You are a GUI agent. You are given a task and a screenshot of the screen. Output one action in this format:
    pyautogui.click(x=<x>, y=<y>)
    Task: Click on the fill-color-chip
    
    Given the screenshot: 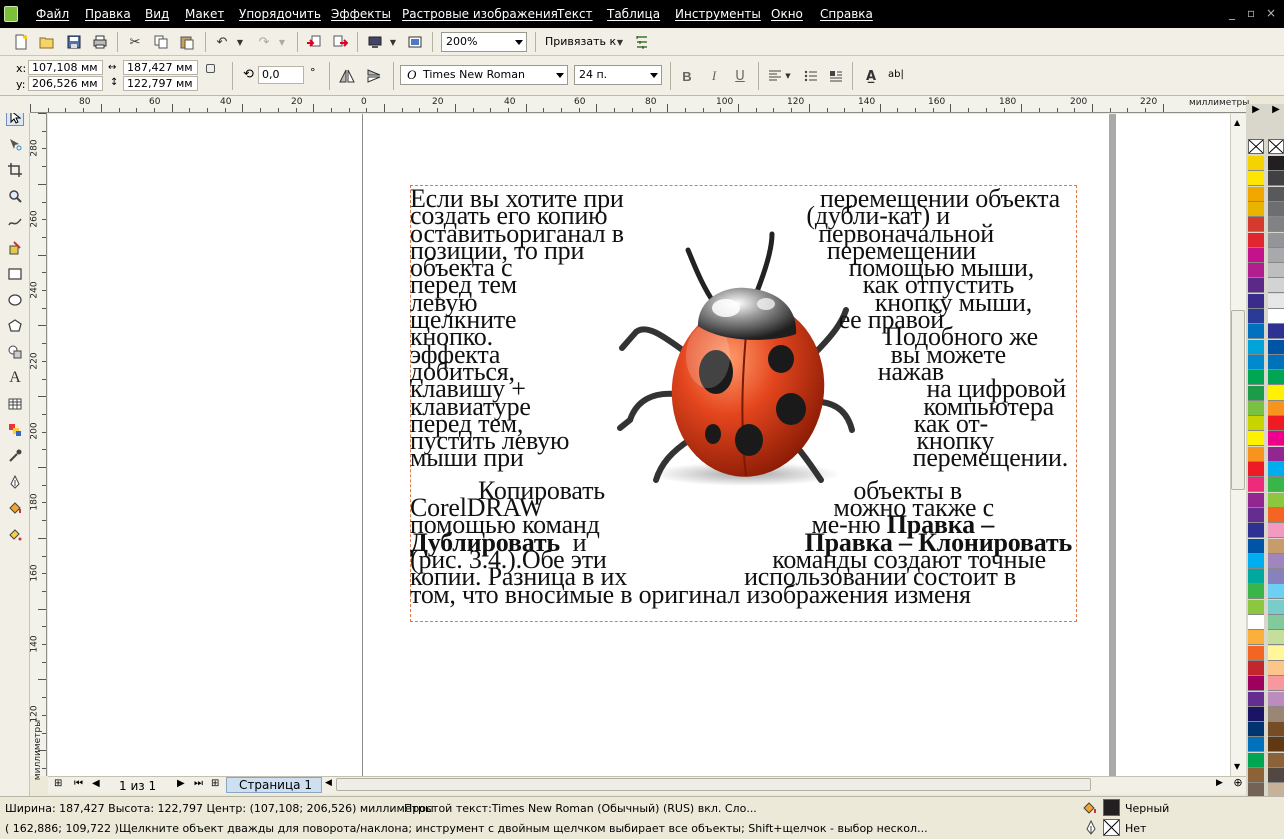 What is the action you would take?
    pyautogui.click(x=1111, y=807)
    